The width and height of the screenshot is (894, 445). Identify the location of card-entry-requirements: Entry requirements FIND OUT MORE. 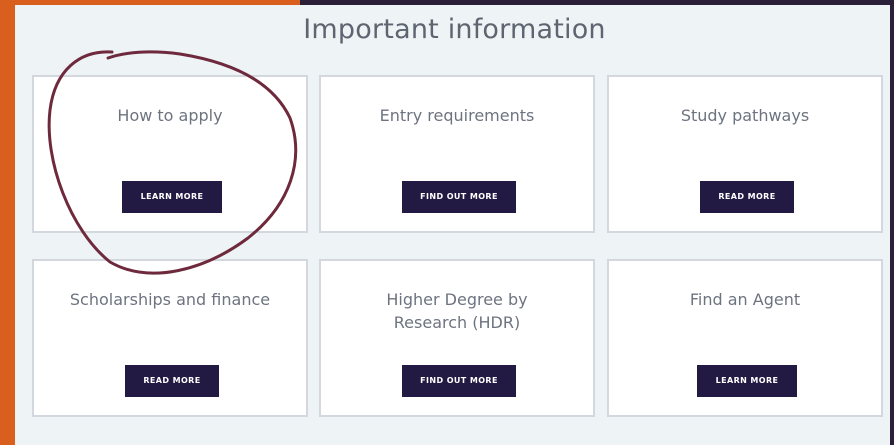
(457, 154).